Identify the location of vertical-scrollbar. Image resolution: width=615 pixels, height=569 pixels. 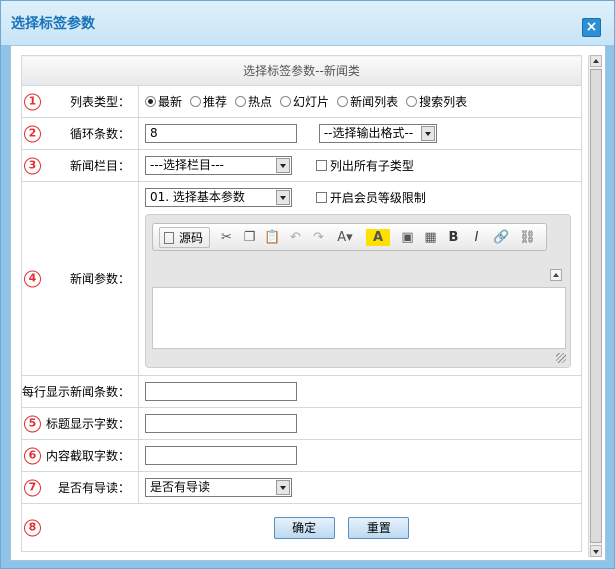
(595, 306).